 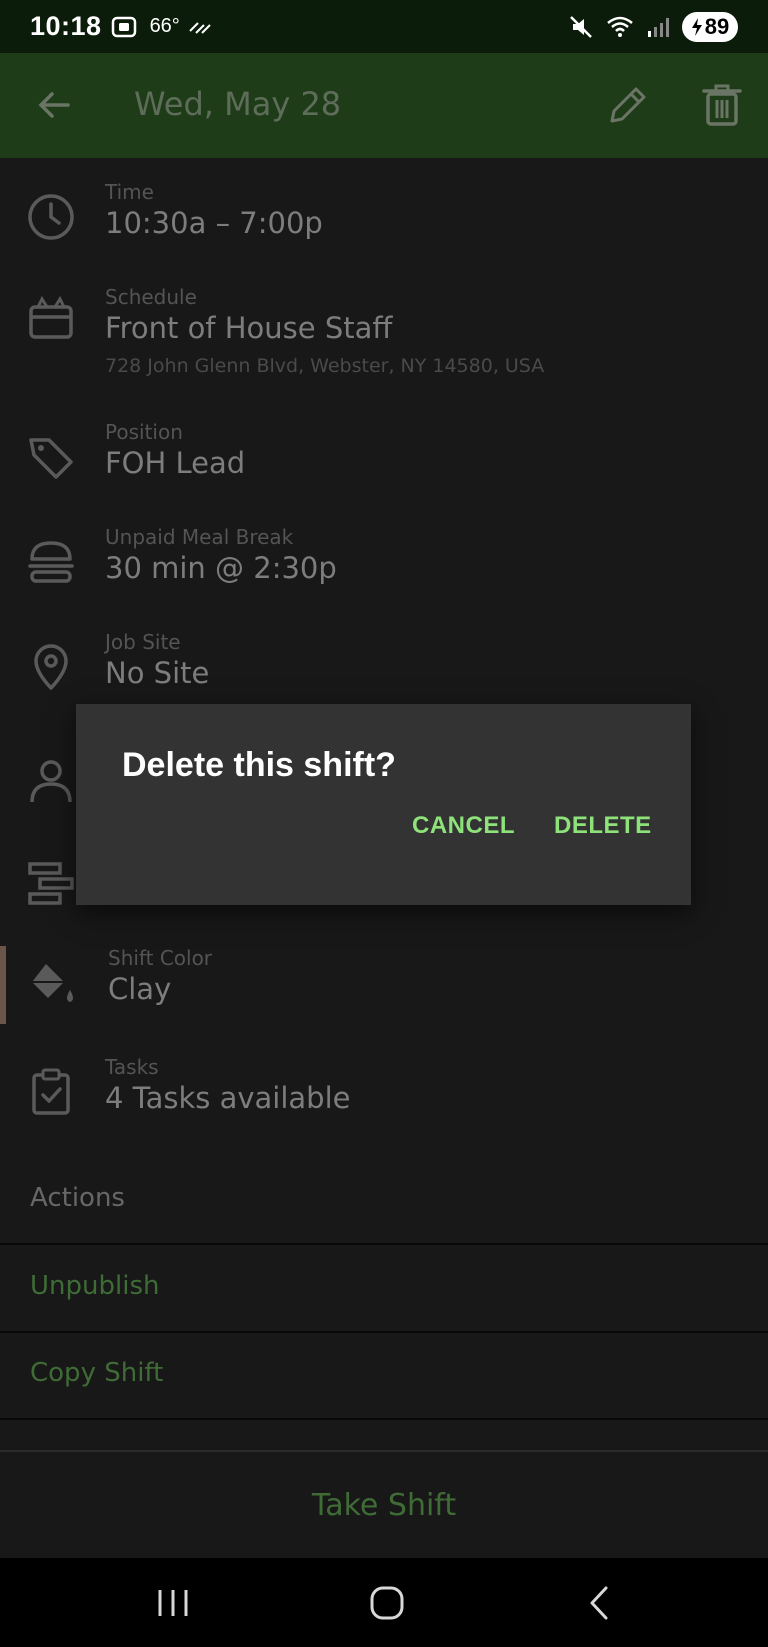 I want to click on cancel-button: CANCEL, so click(x=463, y=826).